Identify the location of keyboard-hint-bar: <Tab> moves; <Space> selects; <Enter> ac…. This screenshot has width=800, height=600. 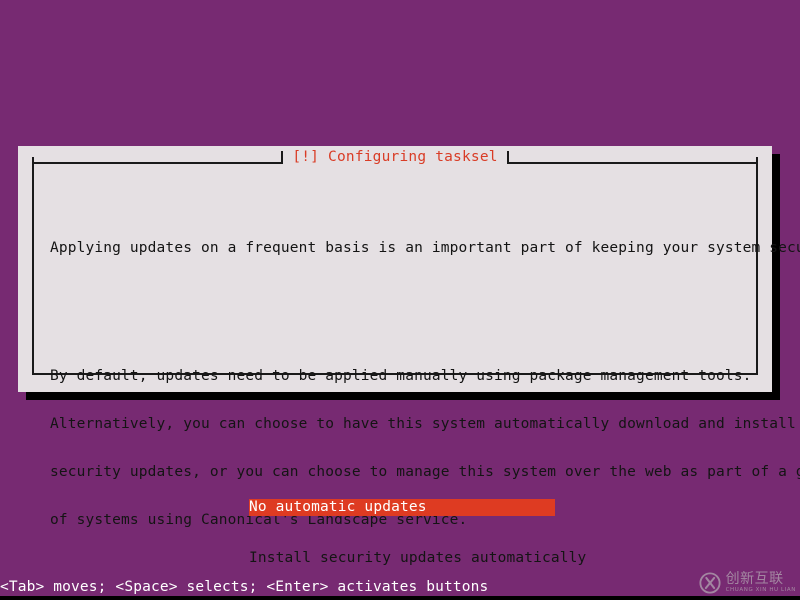
(244, 587).